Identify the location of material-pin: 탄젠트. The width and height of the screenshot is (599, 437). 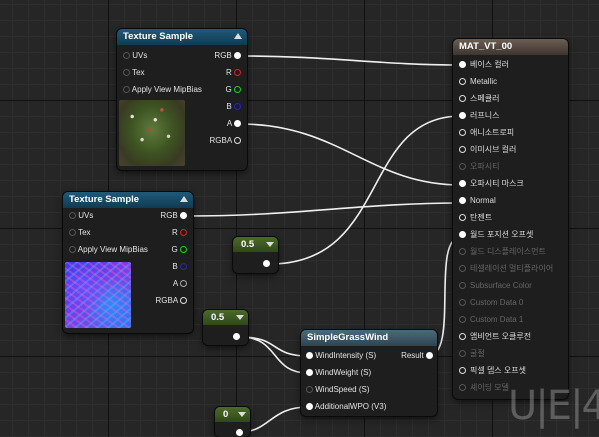
(475, 218).